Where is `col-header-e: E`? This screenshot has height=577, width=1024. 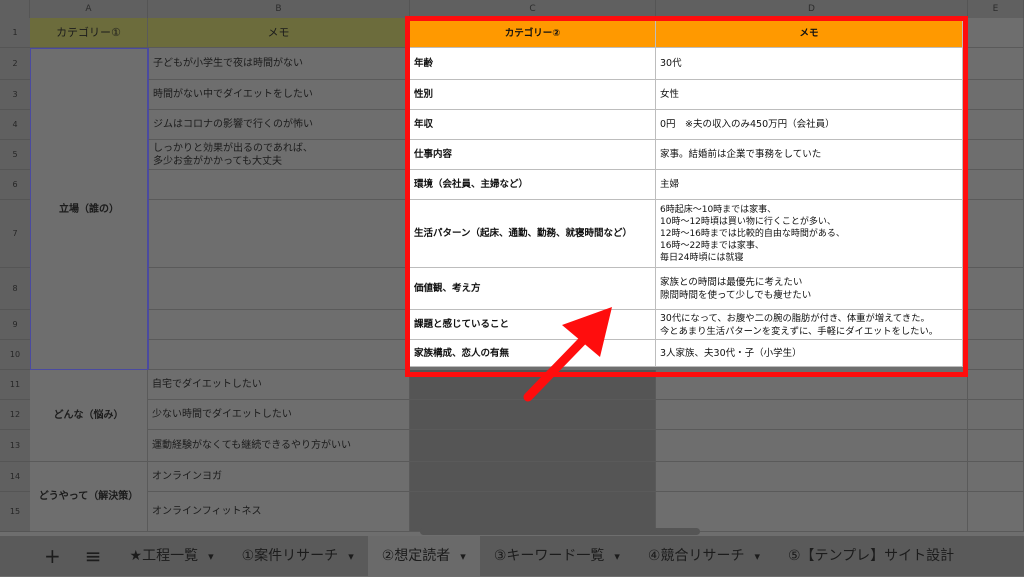
col-header-e: E is located at coordinates (996, 9).